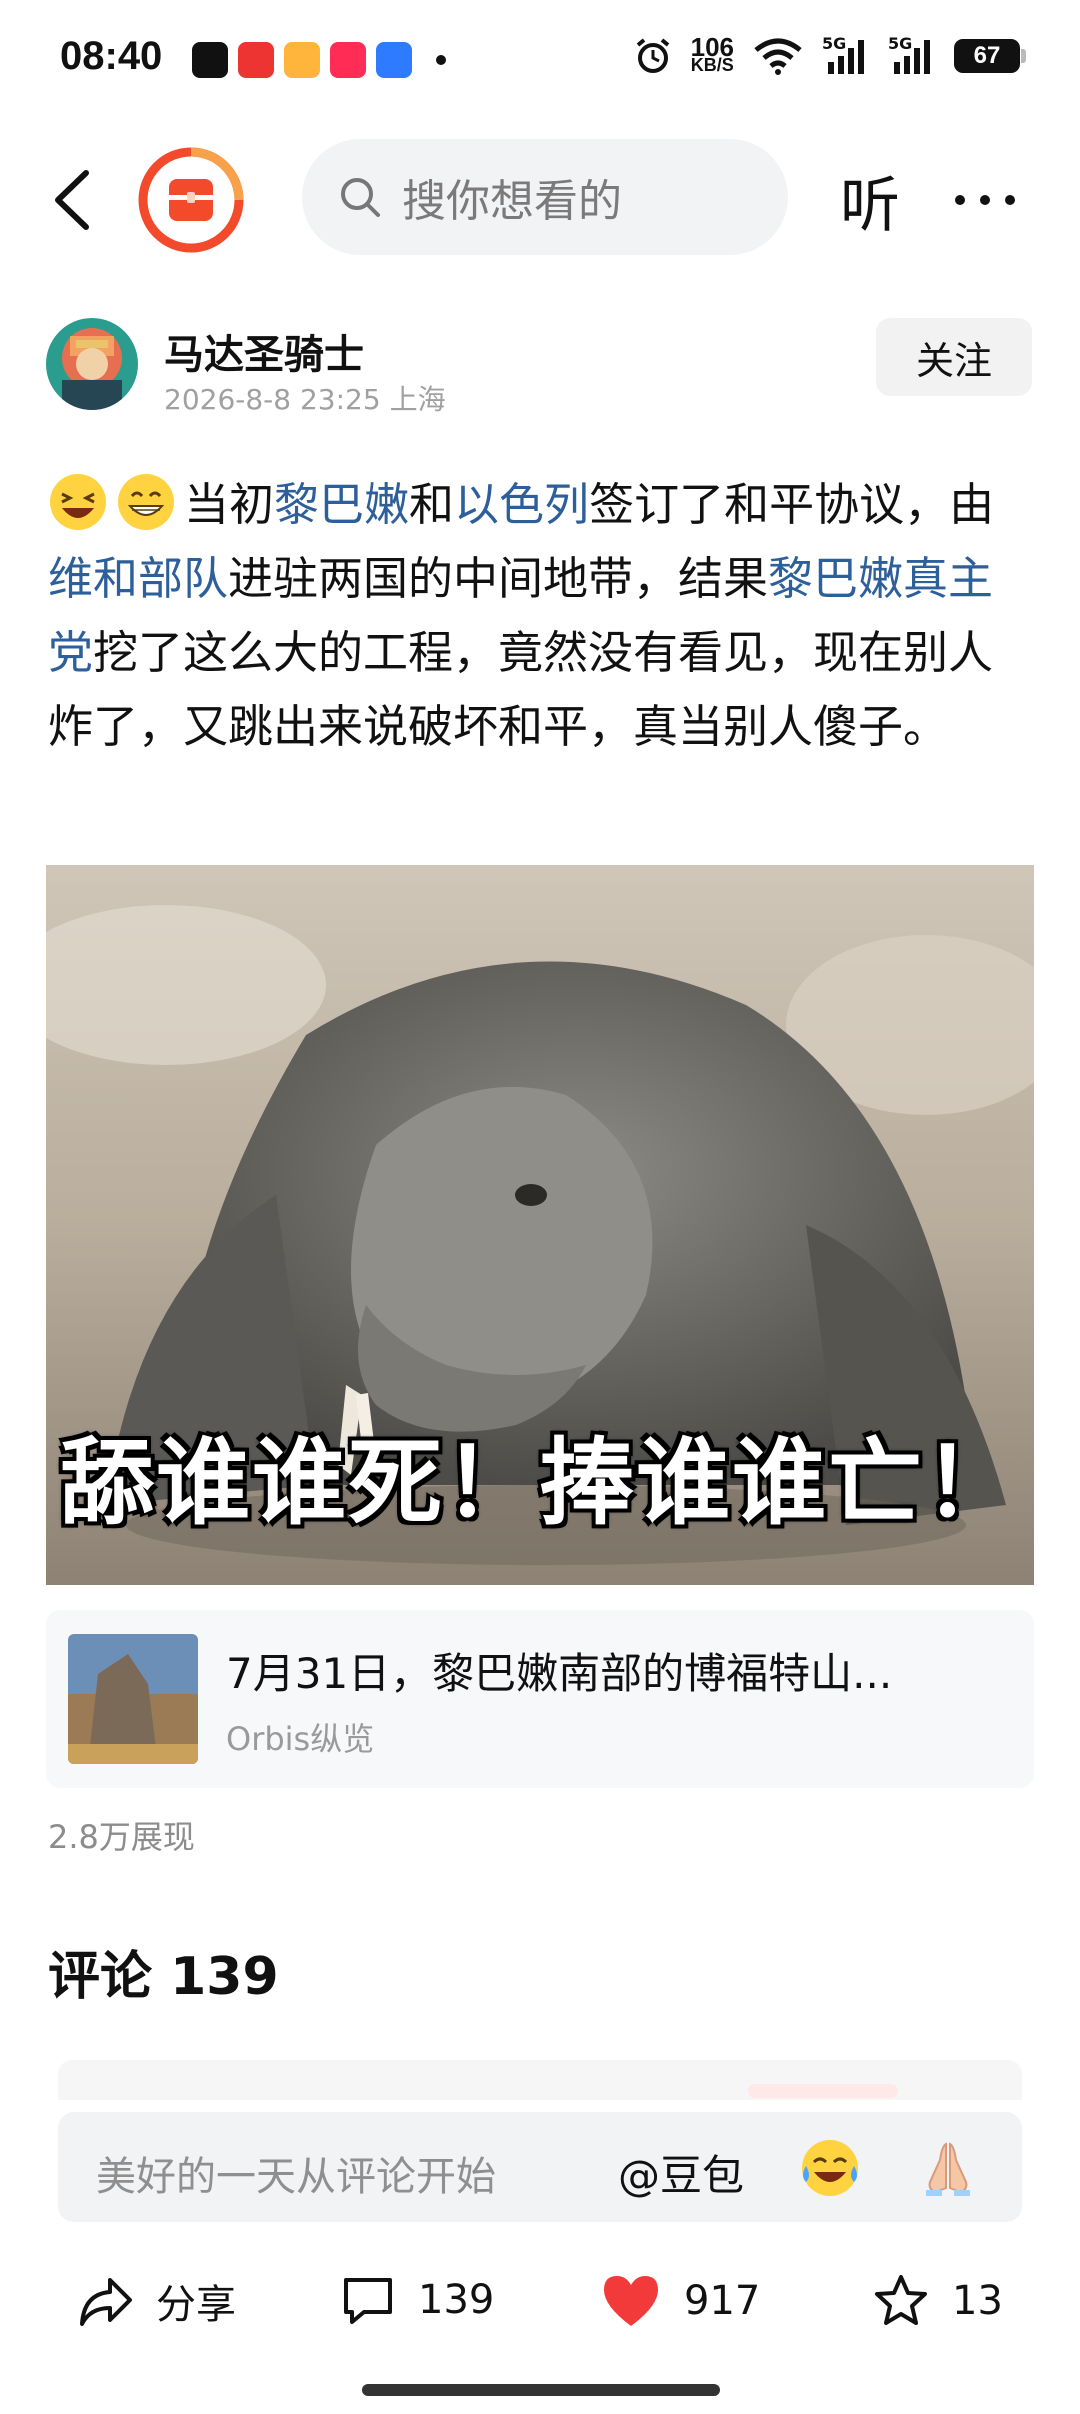 The image size is (1080, 2414). Describe the element at coordinates (652, 55) in the screenshot. I see `alarm-icon` at that location.